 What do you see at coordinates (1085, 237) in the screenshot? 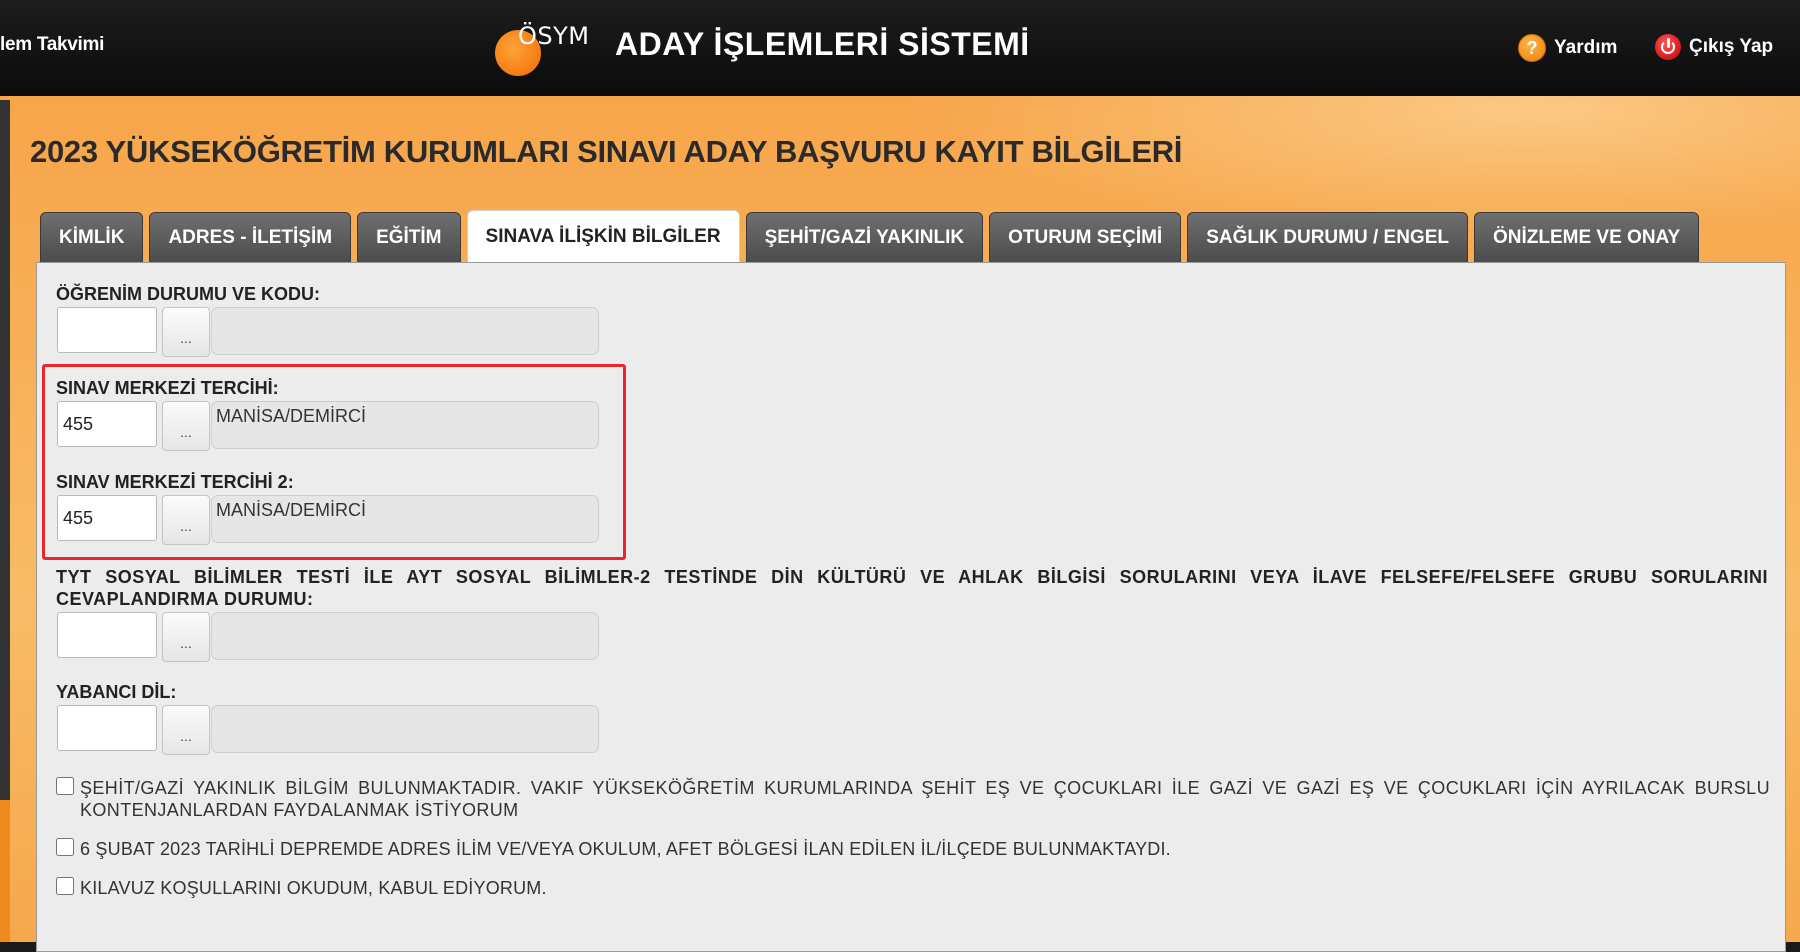
I see `tab-oturum-secimi: OTURUM SEÇİMİ` at bounding box center [1085, 237].